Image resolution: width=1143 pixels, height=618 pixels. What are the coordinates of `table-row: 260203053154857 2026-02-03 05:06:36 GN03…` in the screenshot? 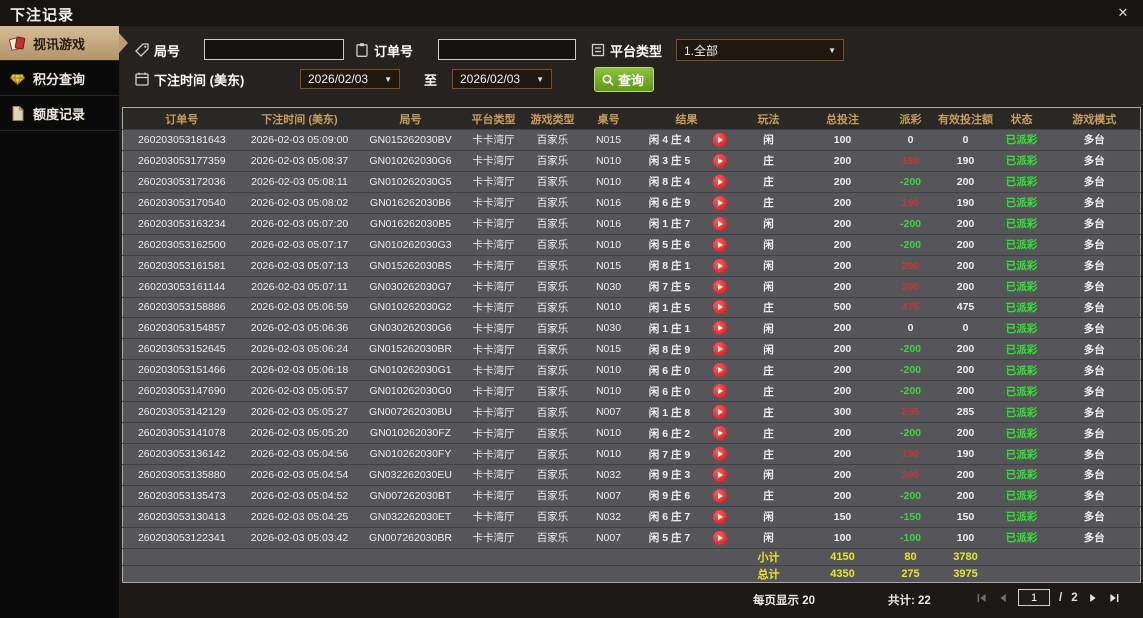 It's located at (631, 328).